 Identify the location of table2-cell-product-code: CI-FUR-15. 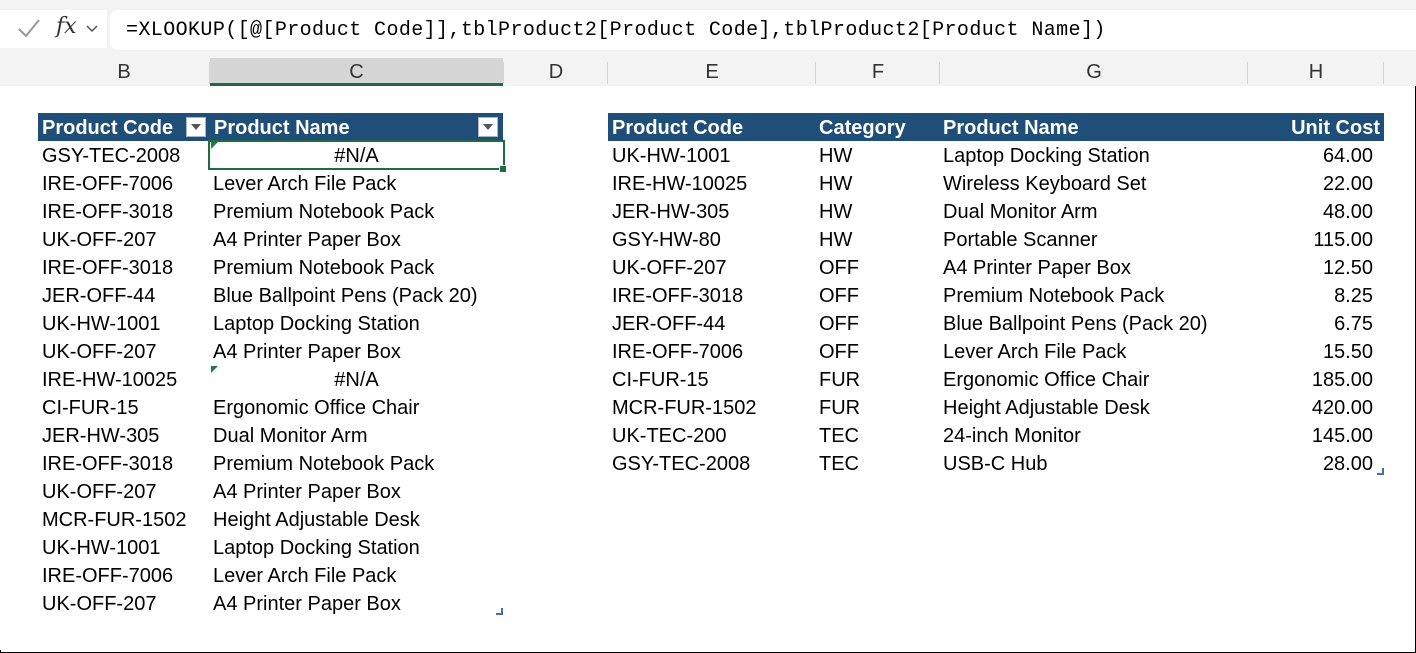
(660, 379).